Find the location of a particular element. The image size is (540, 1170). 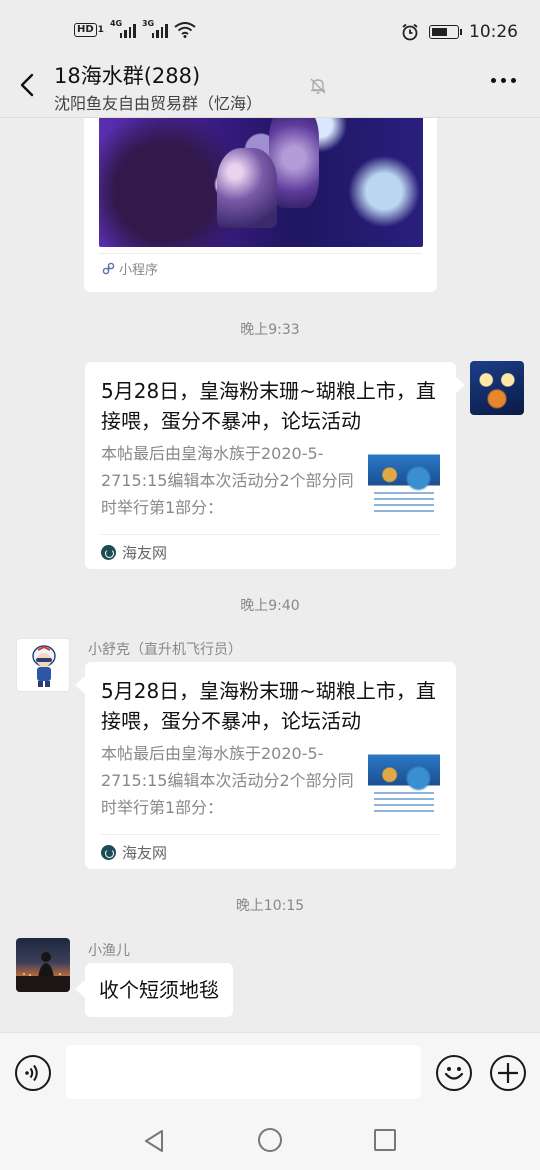

signal-4g-icon: 4G is located at coordinates (123, 28).